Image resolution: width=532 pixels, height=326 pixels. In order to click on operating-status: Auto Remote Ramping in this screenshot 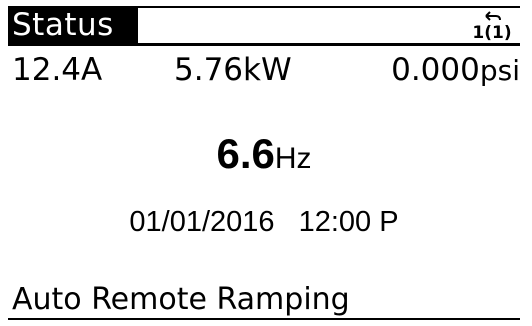, I will do `click(181, 299)`.